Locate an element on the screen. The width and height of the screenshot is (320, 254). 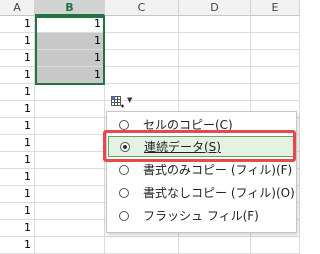
menu-item-fill-series: 連続データ(S) is located at coordinates (201, 146).